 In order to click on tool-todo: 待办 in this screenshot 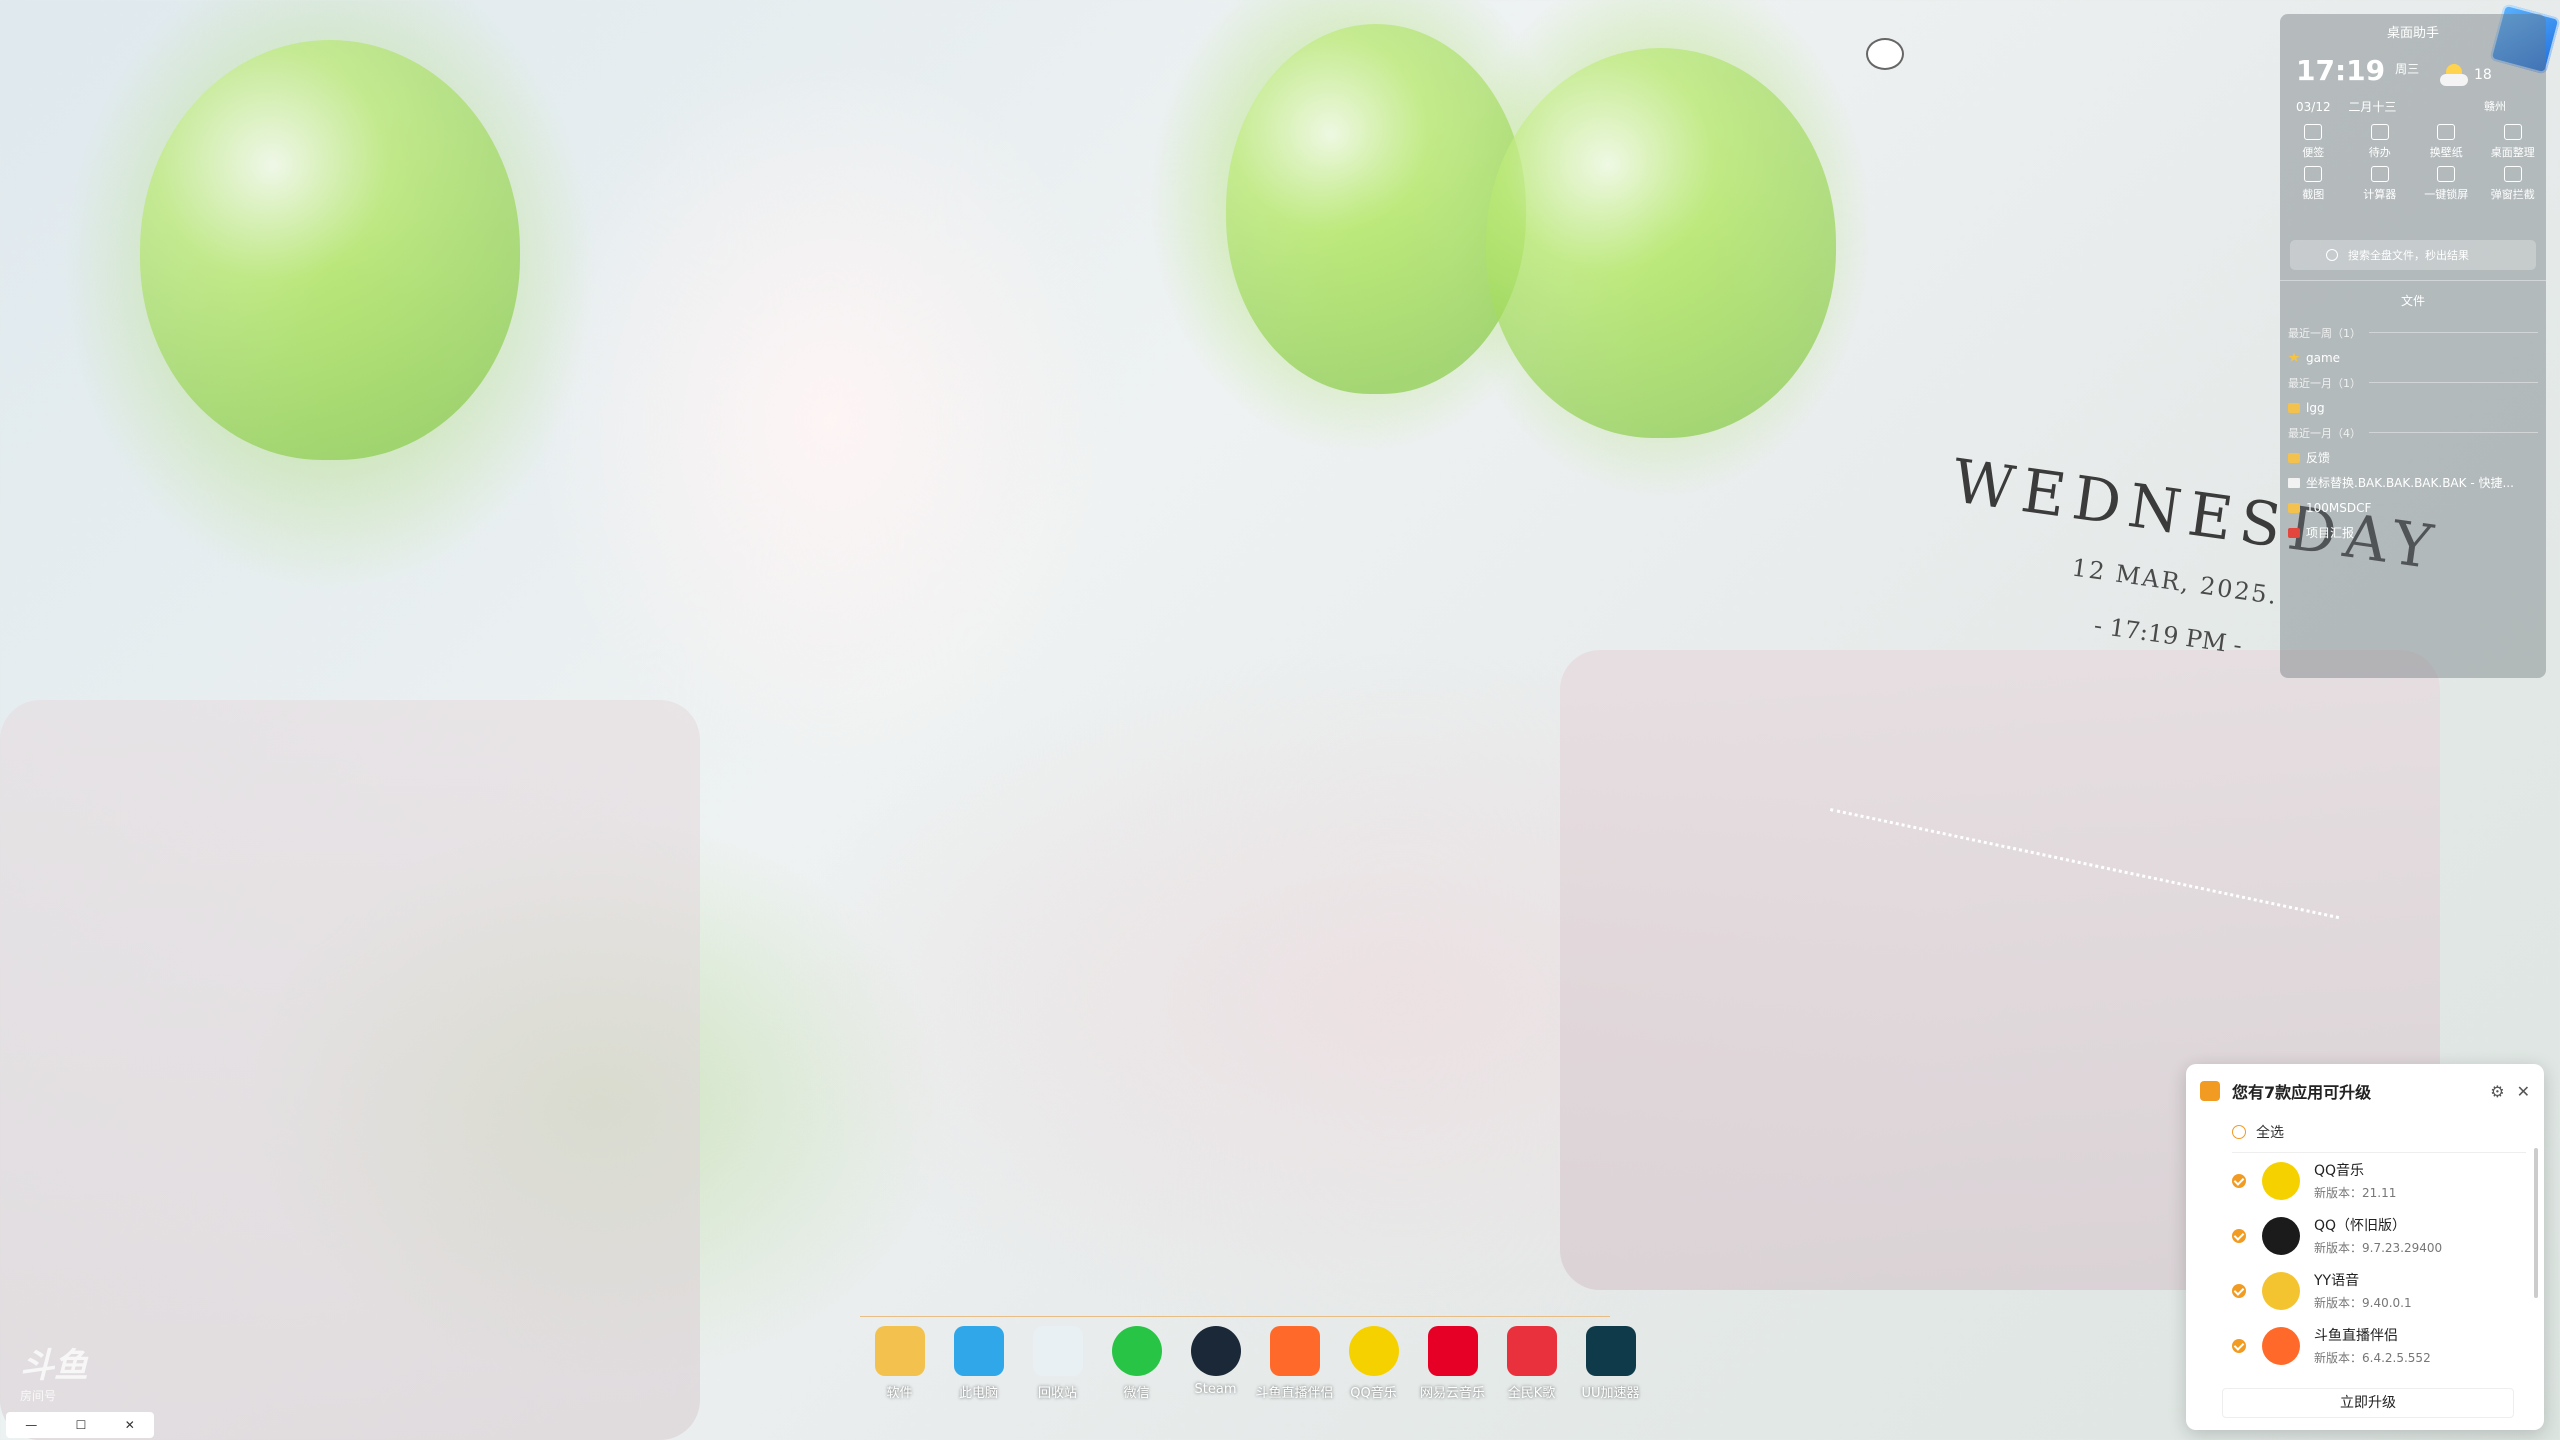, I will do `click(2380, 142)`.